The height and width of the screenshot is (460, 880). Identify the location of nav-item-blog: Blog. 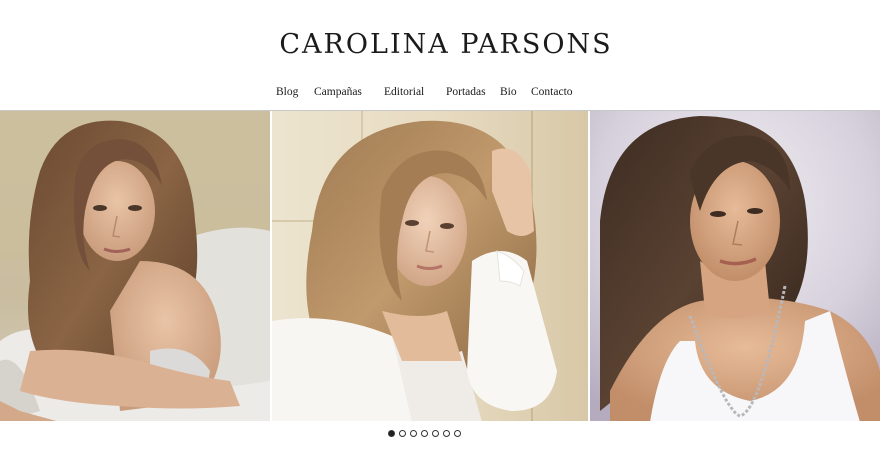
(287, 92).